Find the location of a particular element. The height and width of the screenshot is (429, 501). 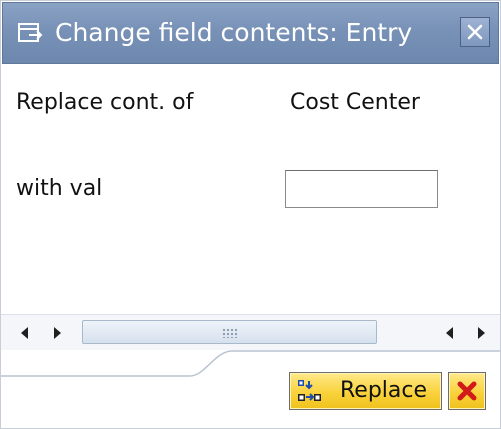

horizontal-scrollbar is located at coordinates (250, 332).